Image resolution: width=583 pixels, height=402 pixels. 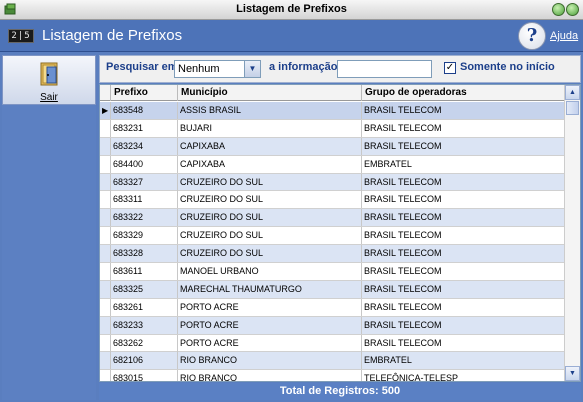 I want to click on search-field-select: Nenhum ▼, so click(x=217, y=69).